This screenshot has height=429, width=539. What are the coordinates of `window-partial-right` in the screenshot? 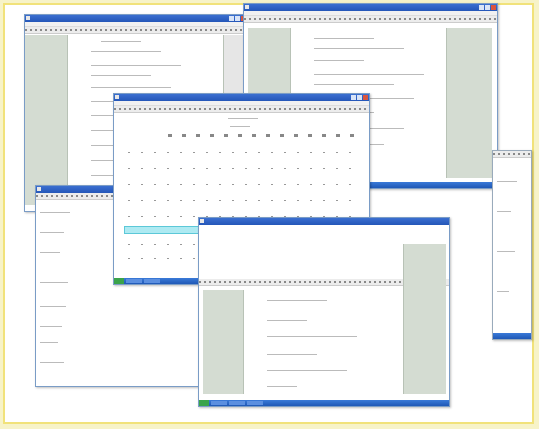 It's located at (512, 245).